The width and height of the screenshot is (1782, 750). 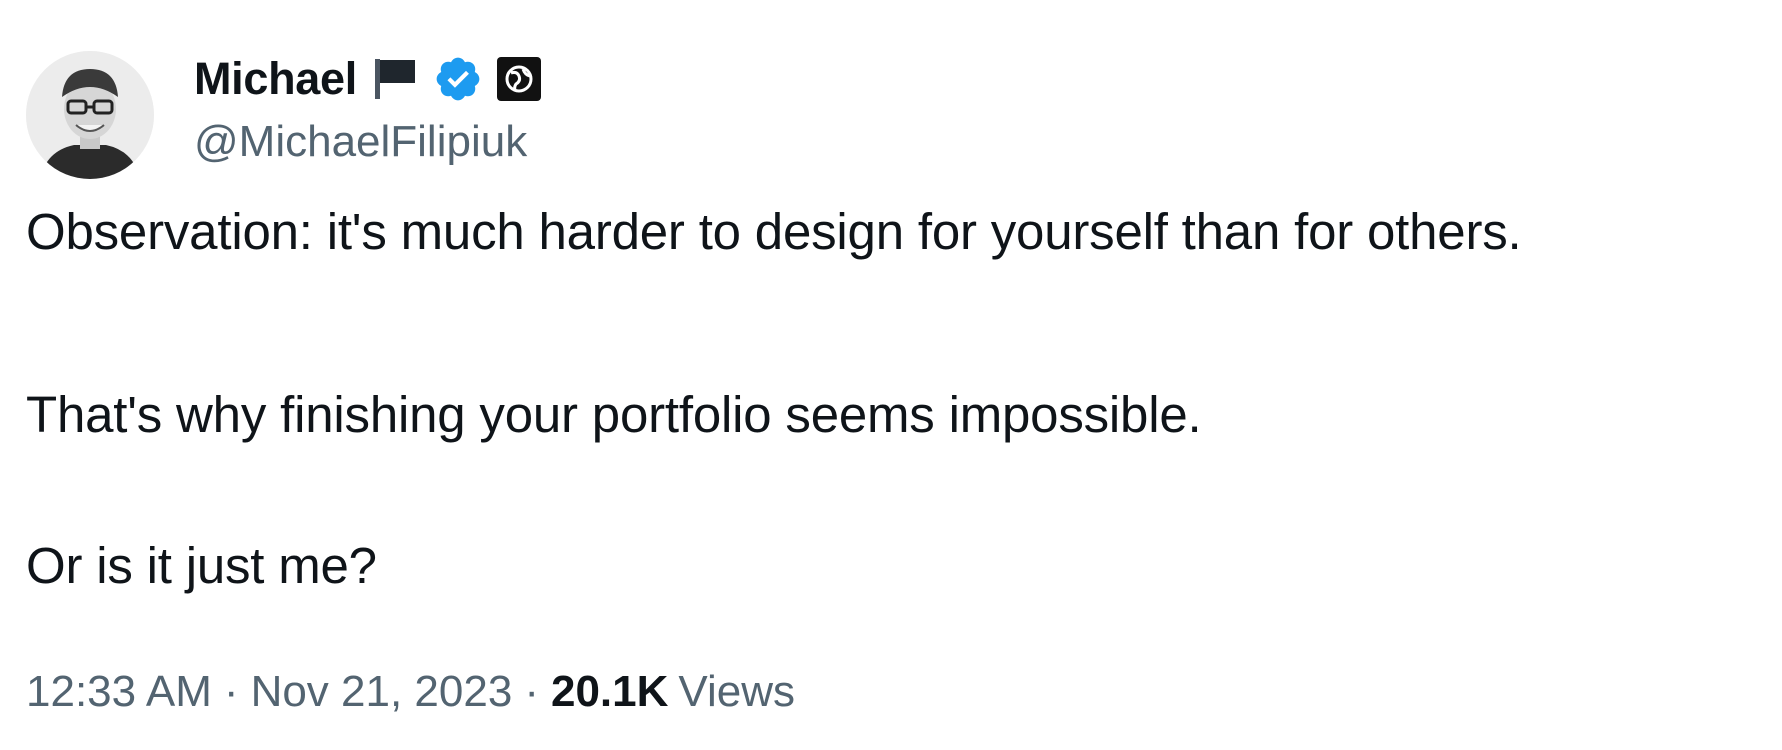 I want to click on verified-badge-icon, so click(x=458, y=79).